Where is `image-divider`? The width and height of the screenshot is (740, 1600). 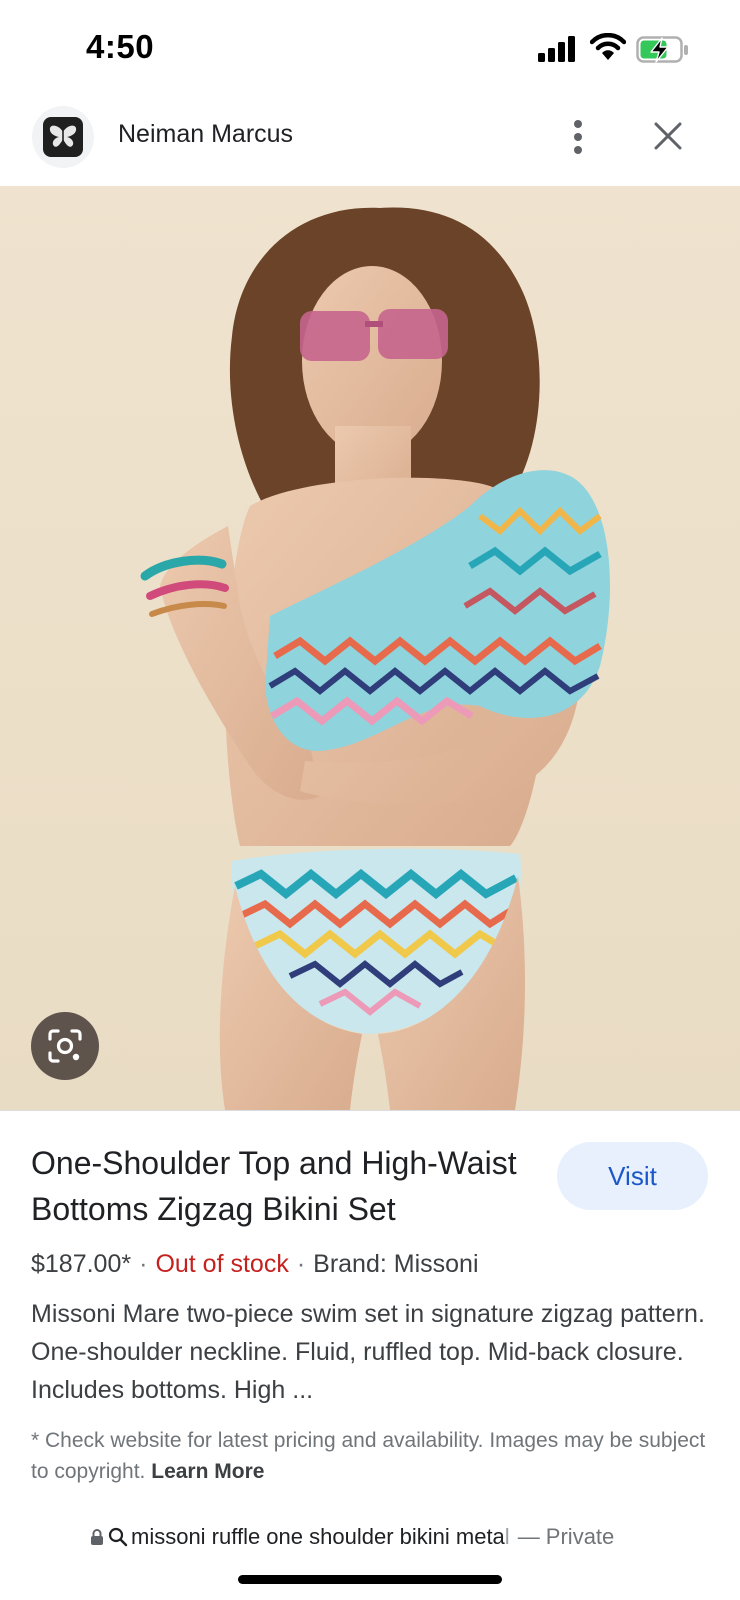
image-divider is located at coordinates (370, 1110).